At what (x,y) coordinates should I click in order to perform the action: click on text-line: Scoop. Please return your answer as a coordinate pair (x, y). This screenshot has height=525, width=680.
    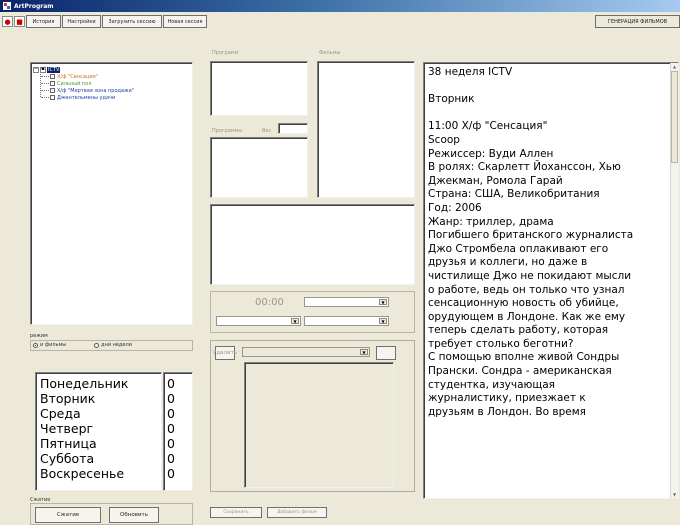
    Looking at the image, I should click on (444, 139).